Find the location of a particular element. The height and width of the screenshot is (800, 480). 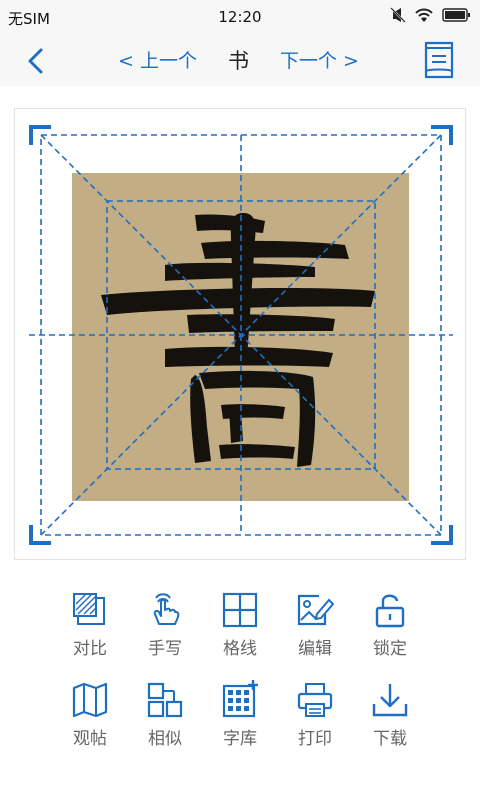

handwrite-button: 手写 is located at coordinates (165, 624).